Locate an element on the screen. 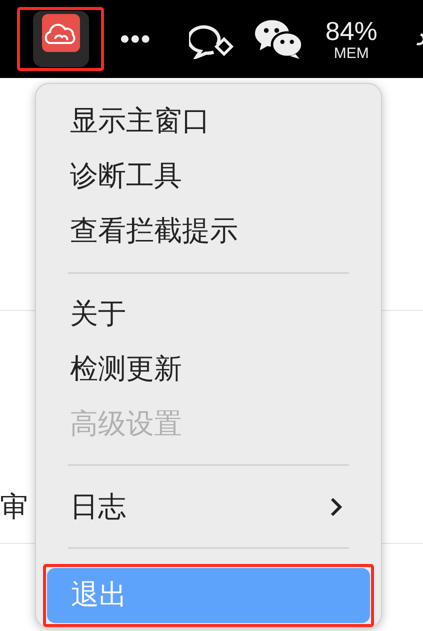 The image size is (423, 631). menu-item: 日志 is located at coordinates (208, 506).